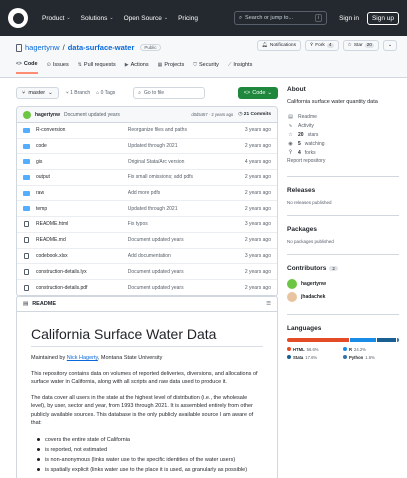 The width and height of the screenshot is (407, 478). What do you see at coordinates (343, 126) in the screenshot?
I see `activity-link: ∿ Activity` at bounding box center [343, 126].